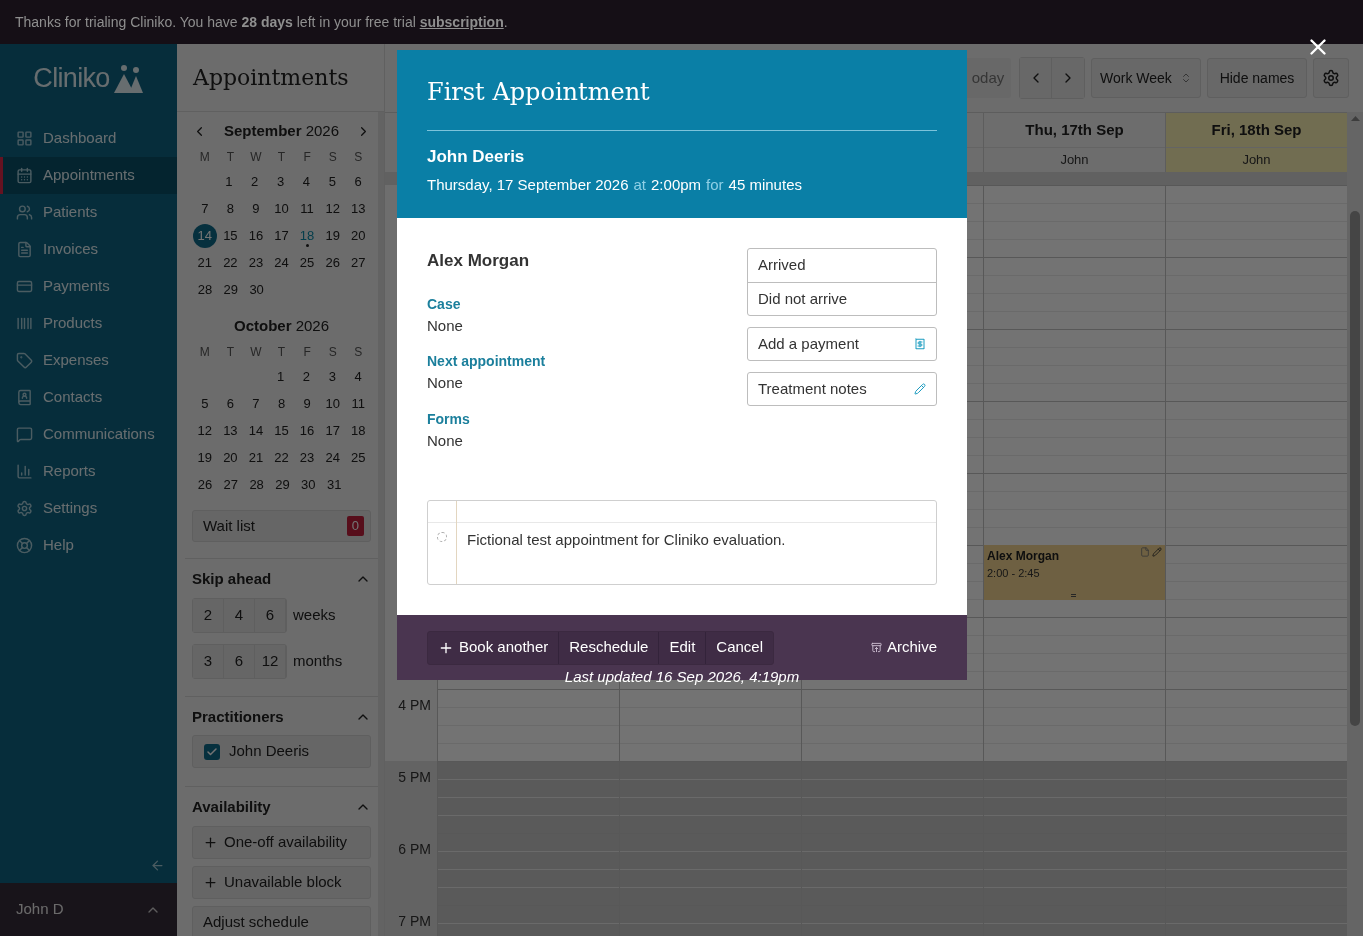 Image resolution: width=1363 pixels, height=936 pixels. I want to click on nav-item: Communications, so click(88, 434).